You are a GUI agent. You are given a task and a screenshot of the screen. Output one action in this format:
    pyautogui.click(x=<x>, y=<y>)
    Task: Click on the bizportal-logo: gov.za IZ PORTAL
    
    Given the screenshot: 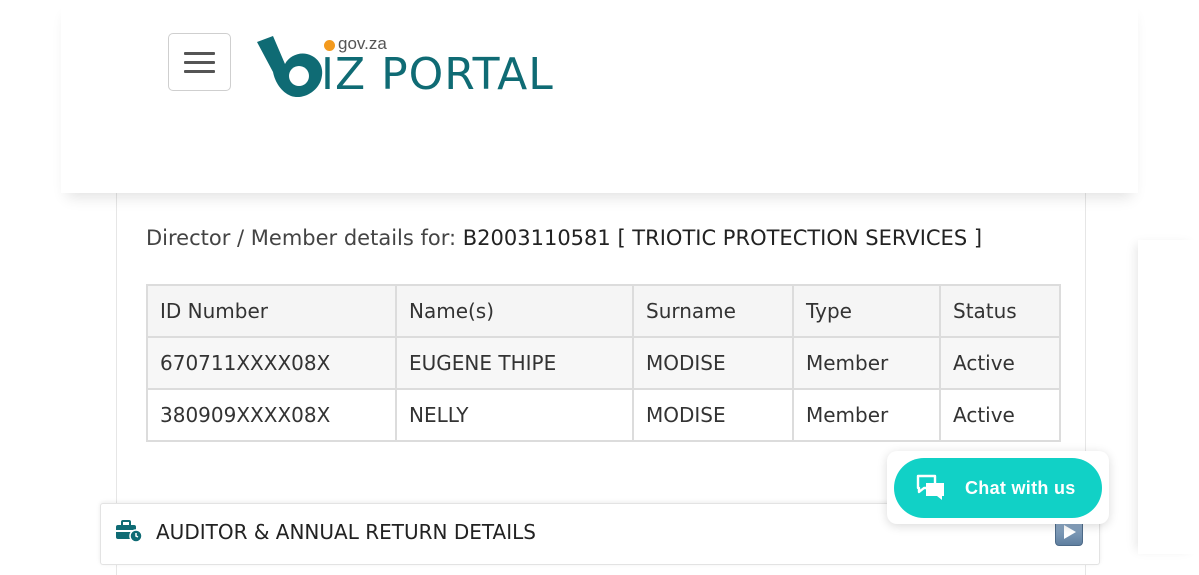 What is the action you would take?
    pyautogui.click(x=405, y=68)
    